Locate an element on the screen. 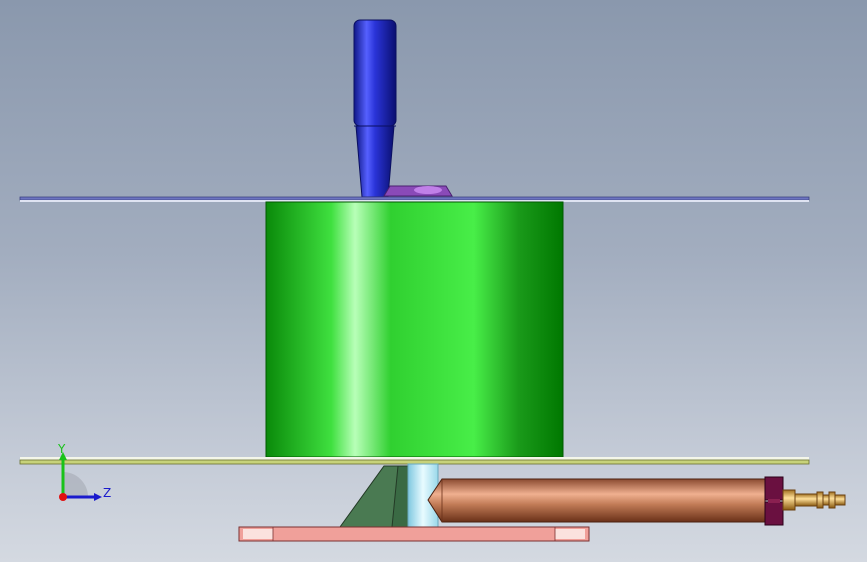  gusset is located at coordinates (375, 496).